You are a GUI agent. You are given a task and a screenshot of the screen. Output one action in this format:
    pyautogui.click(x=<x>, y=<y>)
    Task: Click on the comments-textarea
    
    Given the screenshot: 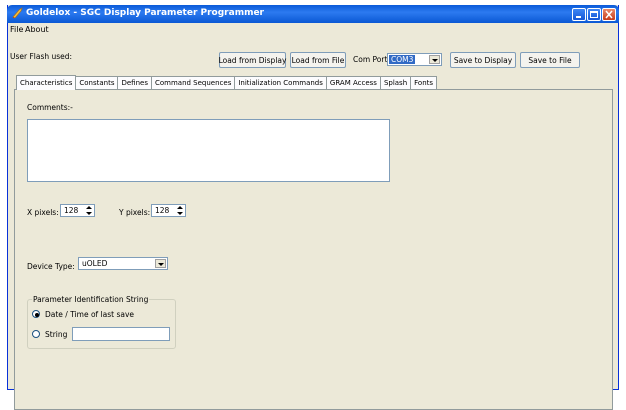 What is the action you would take?
    pyautogui.click(x=208, y=150)
    